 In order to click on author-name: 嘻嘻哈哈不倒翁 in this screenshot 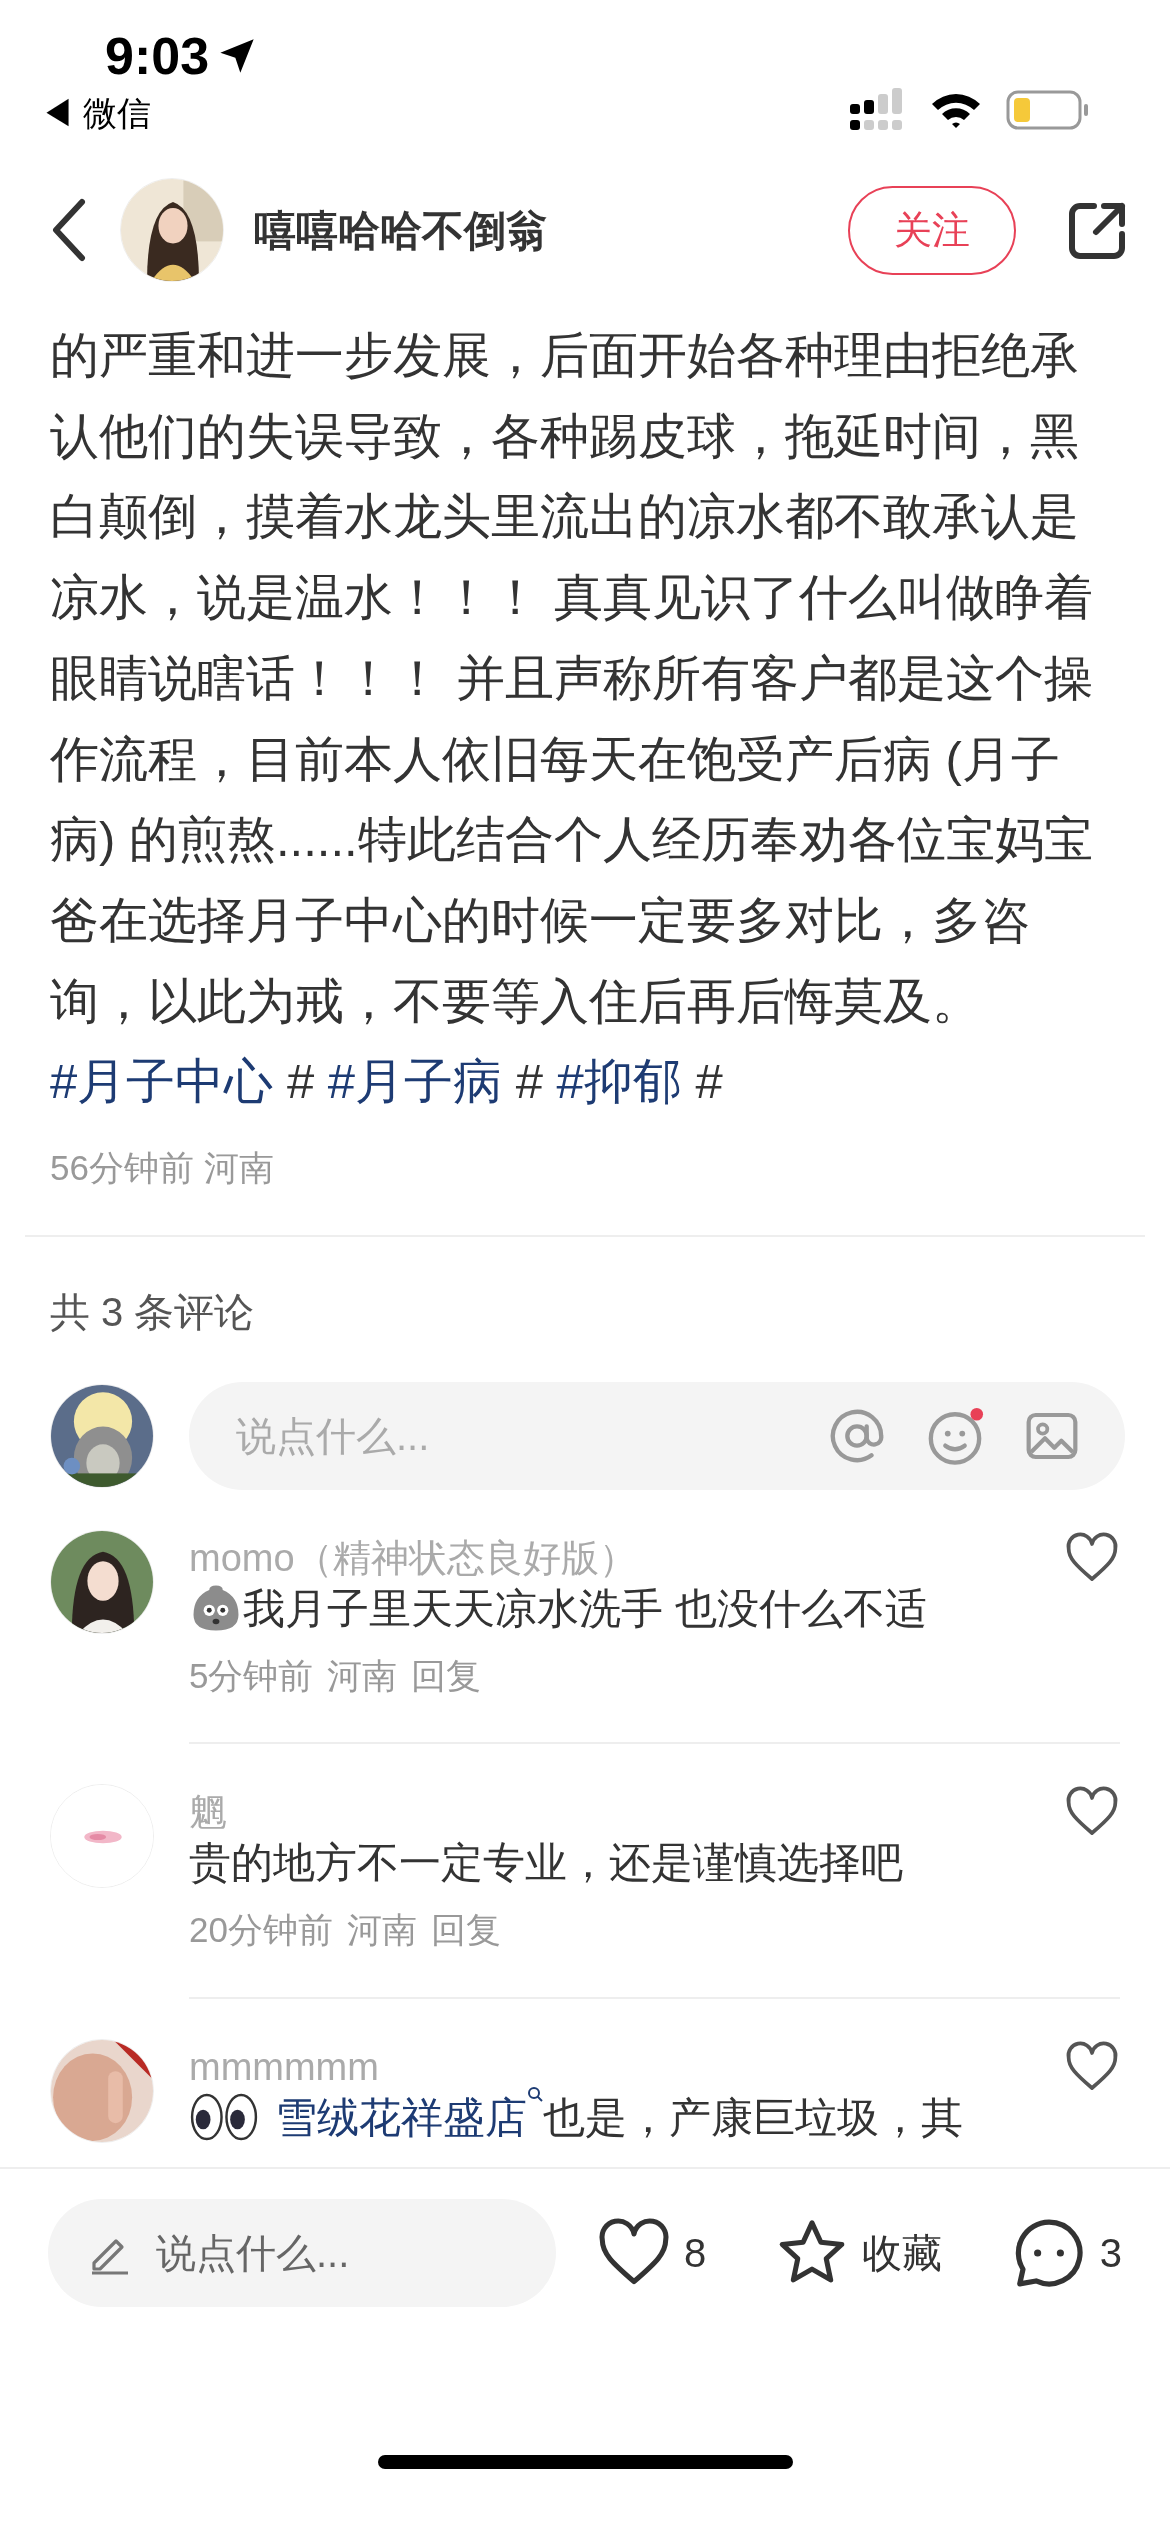, I will do `click(401, 230)`.